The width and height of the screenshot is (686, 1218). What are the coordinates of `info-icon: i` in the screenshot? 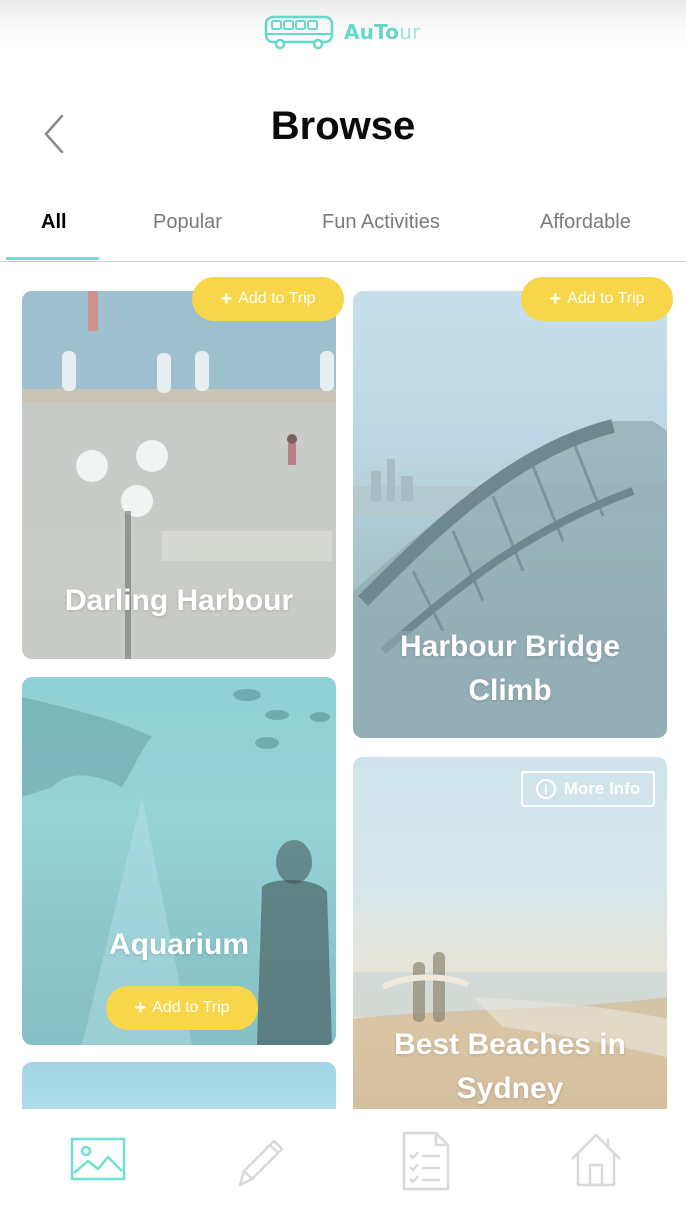 It's located at (545, 789).